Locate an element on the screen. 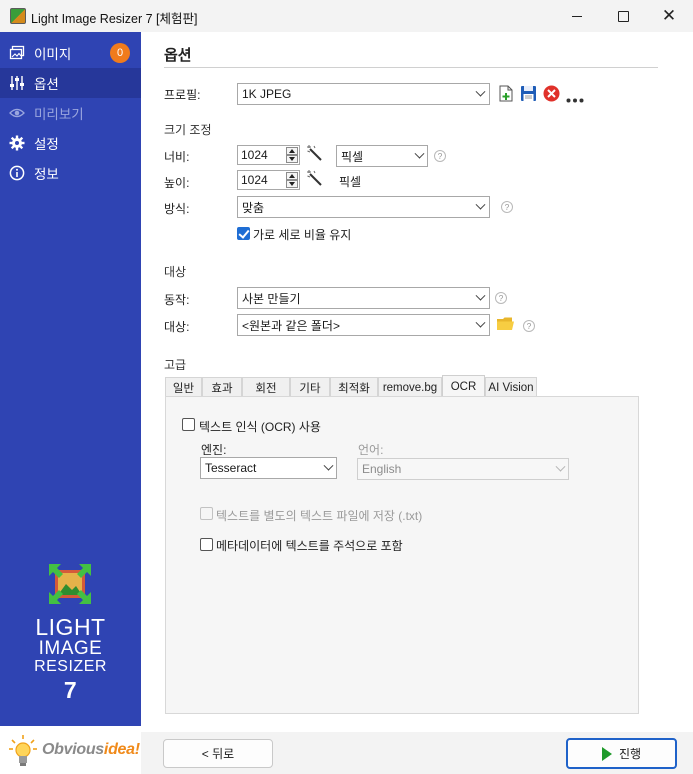 The image size is (693, 774). logo-text-line3: RESIZER is located at coordinates (70, 666).